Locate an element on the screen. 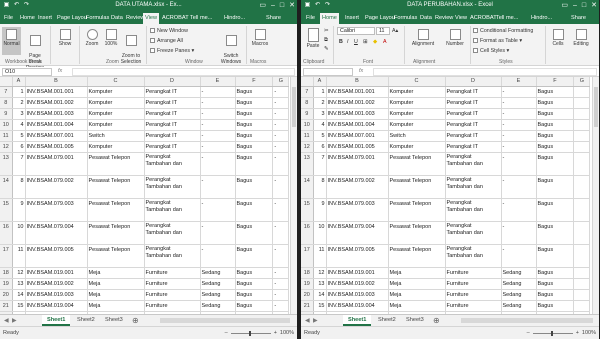 The height and width of the screenshot is (339, 600). close-icon: ✕ is located at coordinates (594, 6).